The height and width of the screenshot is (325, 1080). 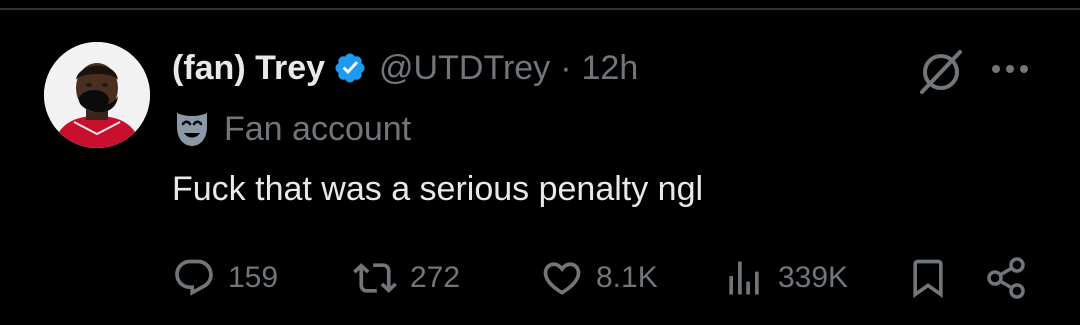 What do you see at coordinates (627, 277) in the screenshot?
I see `like-count: 8.1K` at bounding box center [627, 277].